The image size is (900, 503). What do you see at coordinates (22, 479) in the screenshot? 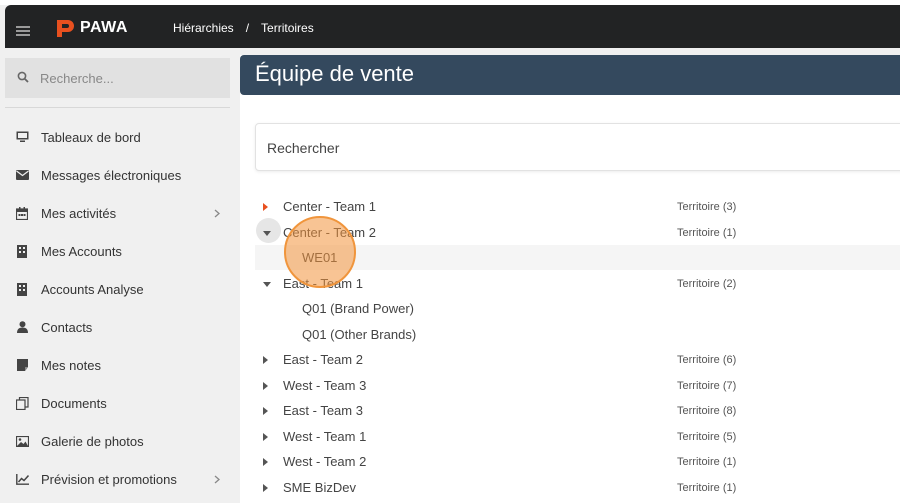
I see `chart-line-icon` at bounding box center [22, 479].